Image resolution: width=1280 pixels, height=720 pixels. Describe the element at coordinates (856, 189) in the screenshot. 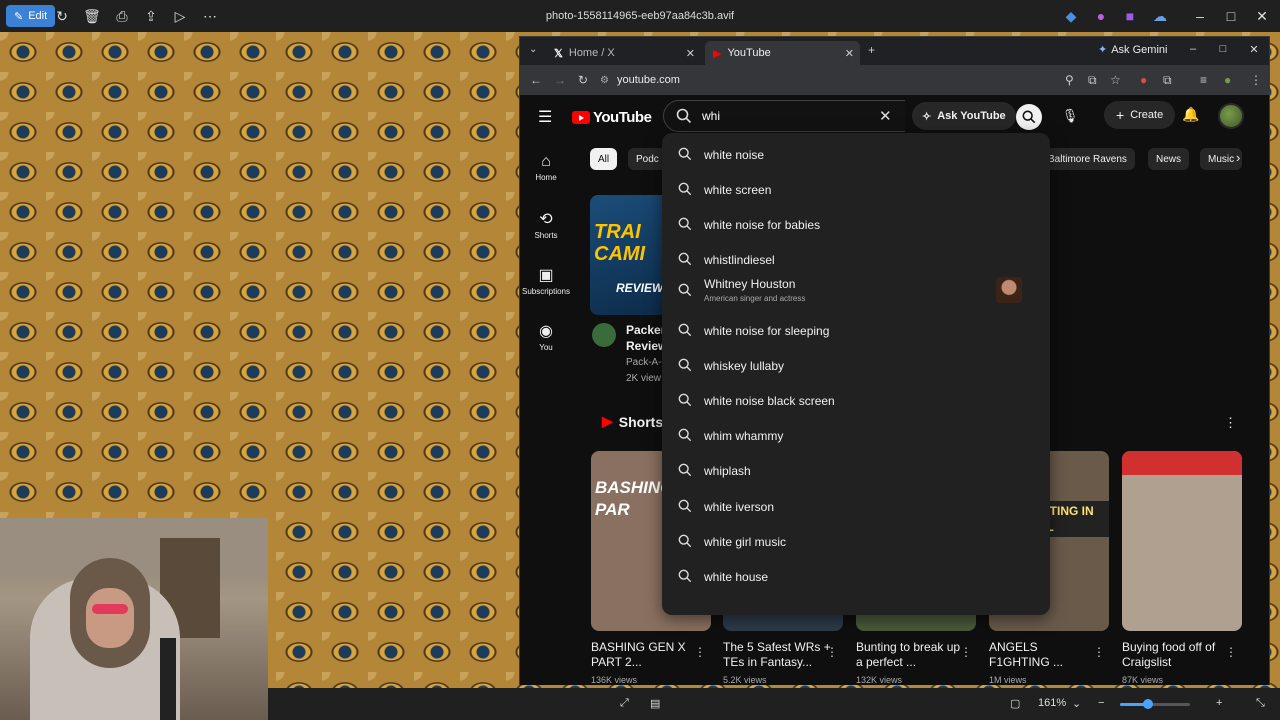

I see `suggestion-item: white screen` at that location.